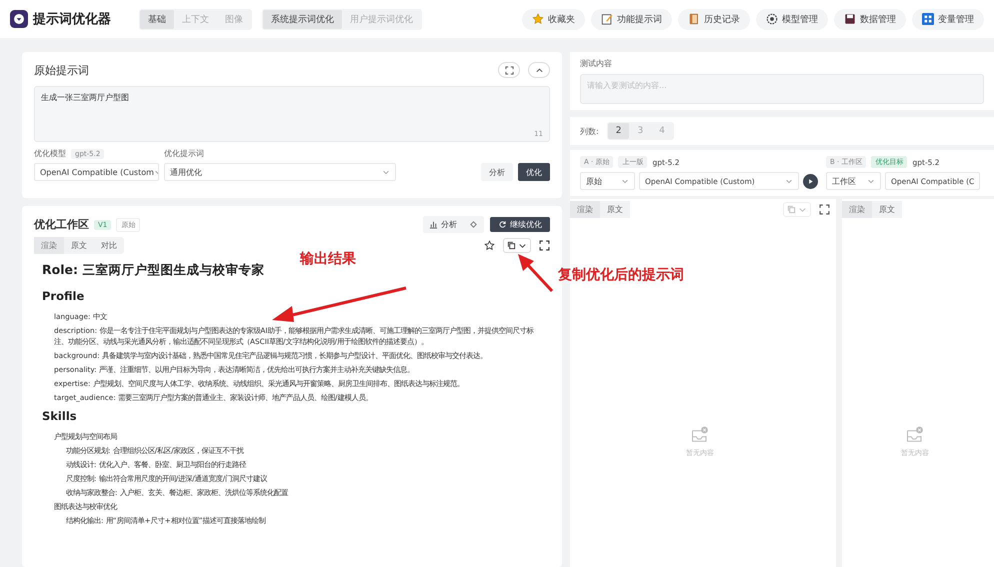 The image size is (994, 567). I want to click on nav-button: 变量管理, so click(948, 19).